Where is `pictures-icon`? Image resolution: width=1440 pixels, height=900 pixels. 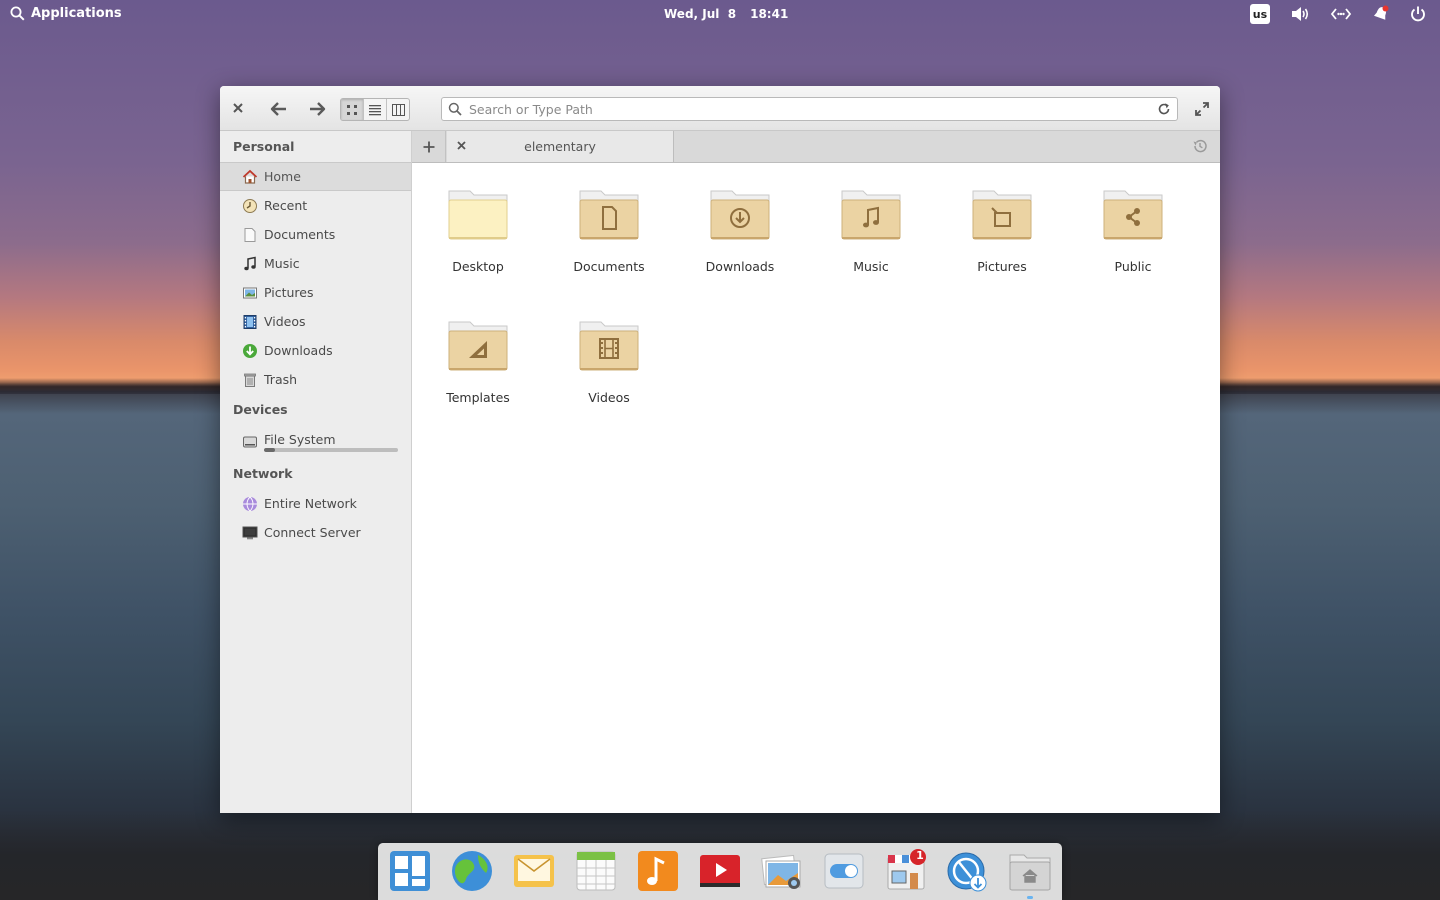 pictures-icon is located at coordinates (250, 293).